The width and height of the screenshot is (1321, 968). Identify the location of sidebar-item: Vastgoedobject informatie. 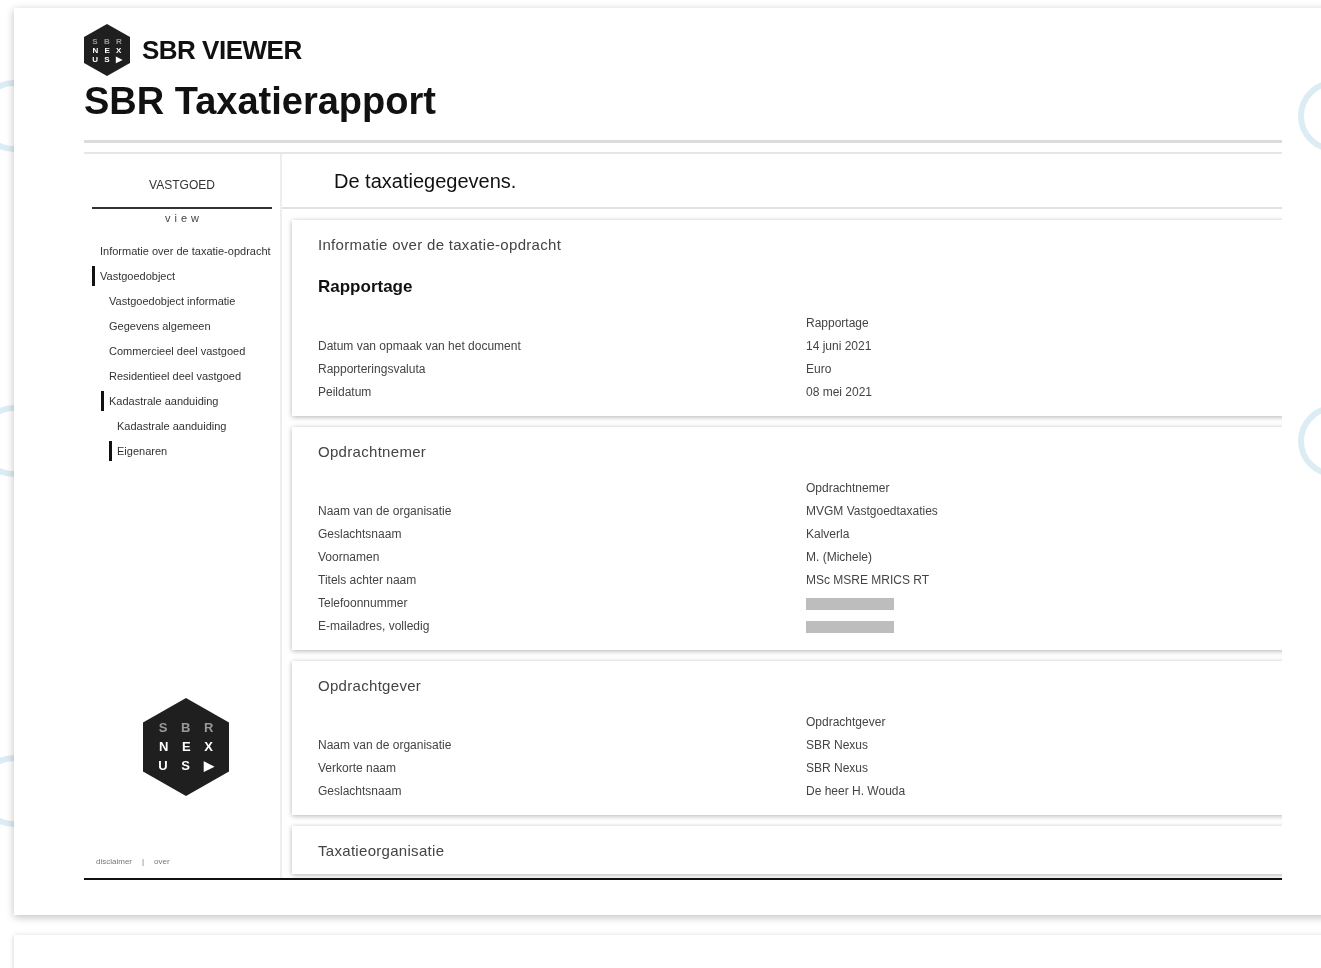
(168, 300).